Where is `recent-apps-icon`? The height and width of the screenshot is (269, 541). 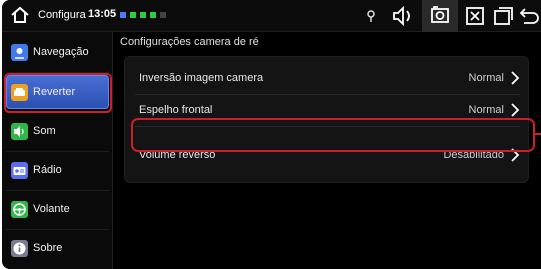
recent-apps-icon is located at coordinates (503, 16).